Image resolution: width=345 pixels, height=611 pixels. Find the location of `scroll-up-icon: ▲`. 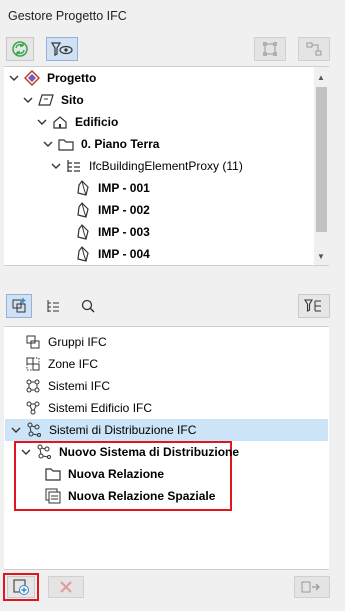

scroll-up-icon: ▲ is located at coordinates (321, 77).